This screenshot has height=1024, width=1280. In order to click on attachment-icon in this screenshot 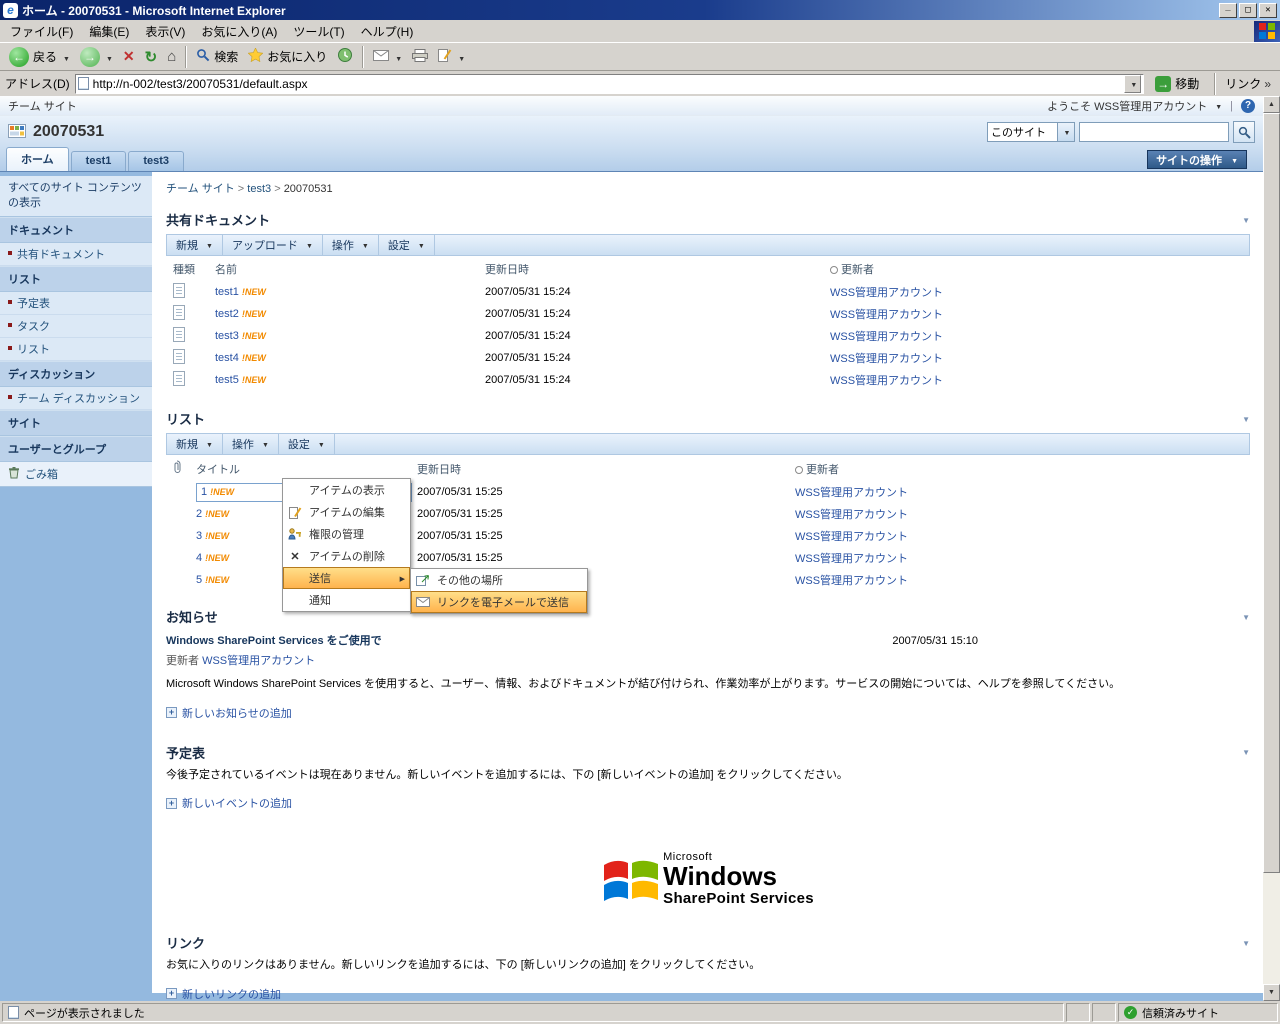, I will do `click(181, 468)`.